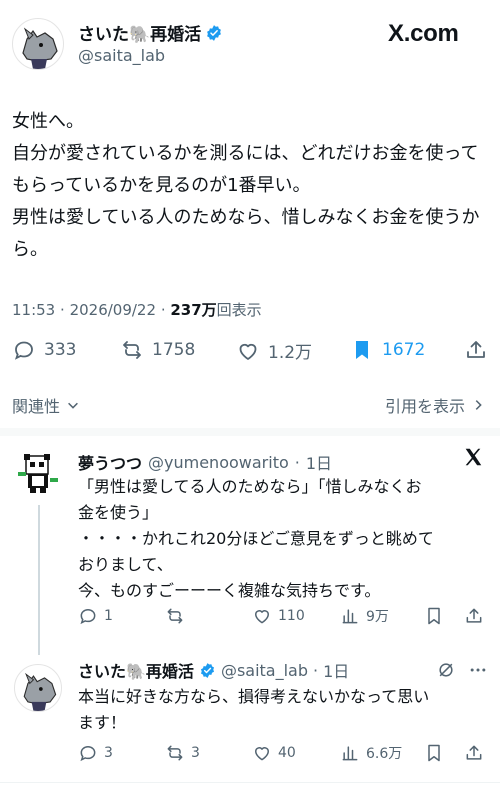  I want to click on views-label: 回表示, so click(239, 310).